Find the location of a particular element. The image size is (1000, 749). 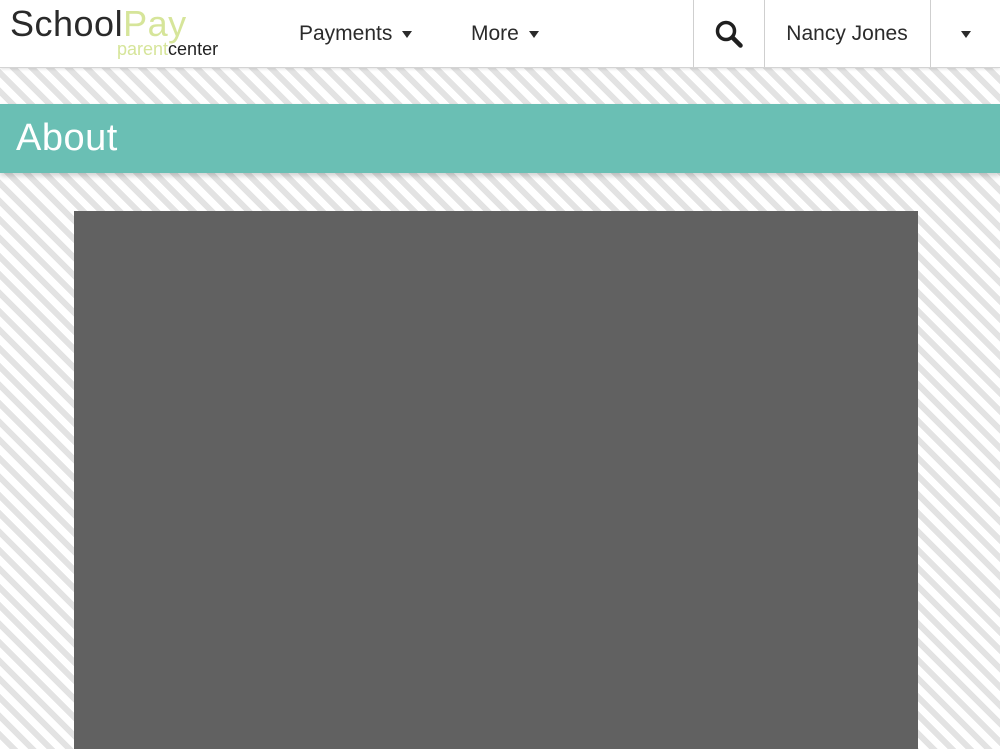

logo-subtitle: parentcenter is located at coordinates (167, 49).